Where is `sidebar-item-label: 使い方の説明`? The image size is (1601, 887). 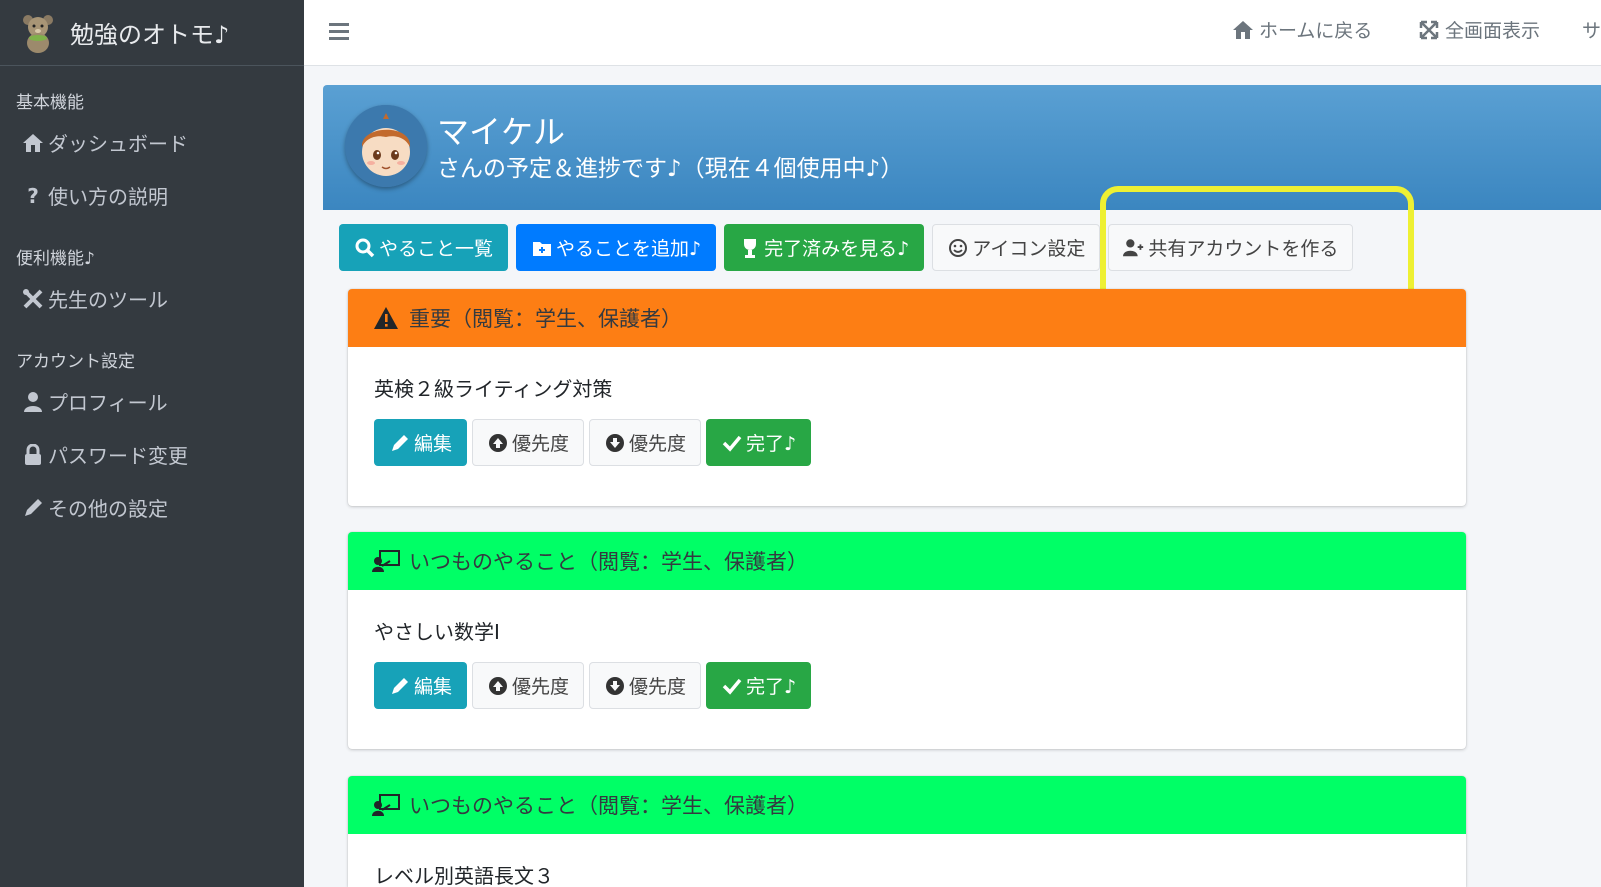
sidebar-item-label: 使い方の説明 is located at coordinates (108, 197).